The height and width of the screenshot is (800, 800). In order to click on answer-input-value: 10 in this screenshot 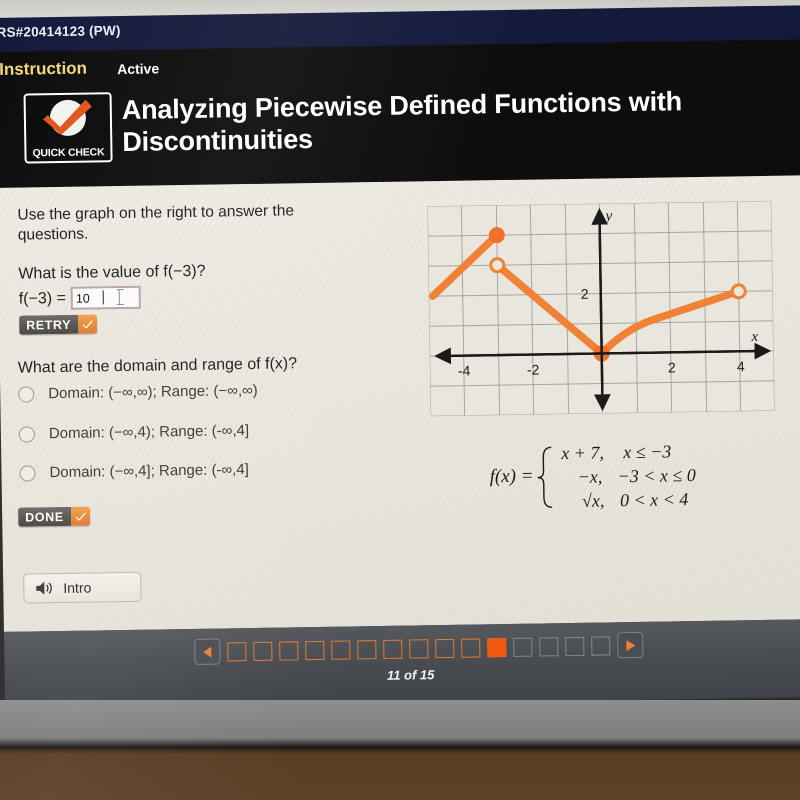, I will do `click(82, 298)`.